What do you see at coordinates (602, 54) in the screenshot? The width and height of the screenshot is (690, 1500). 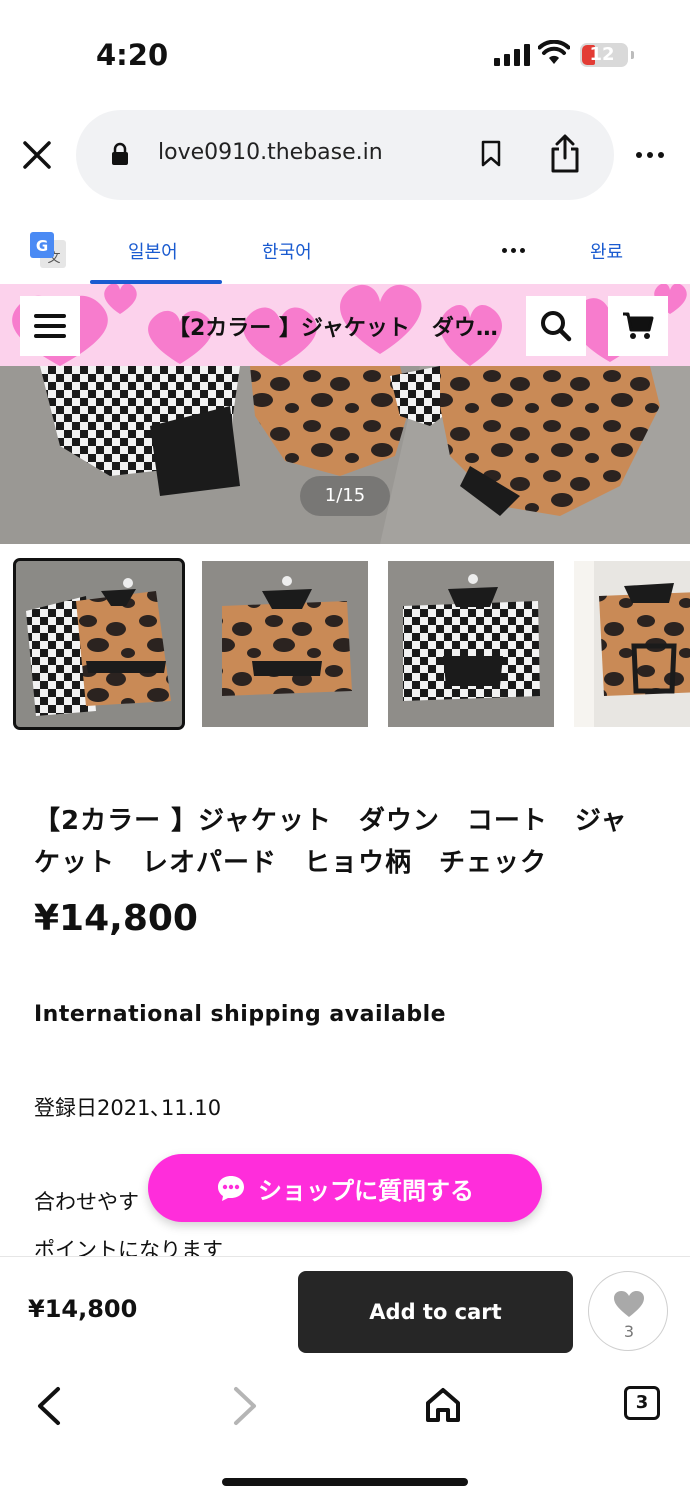 I see `battery-level: 12` at bounding box center [602, 54].